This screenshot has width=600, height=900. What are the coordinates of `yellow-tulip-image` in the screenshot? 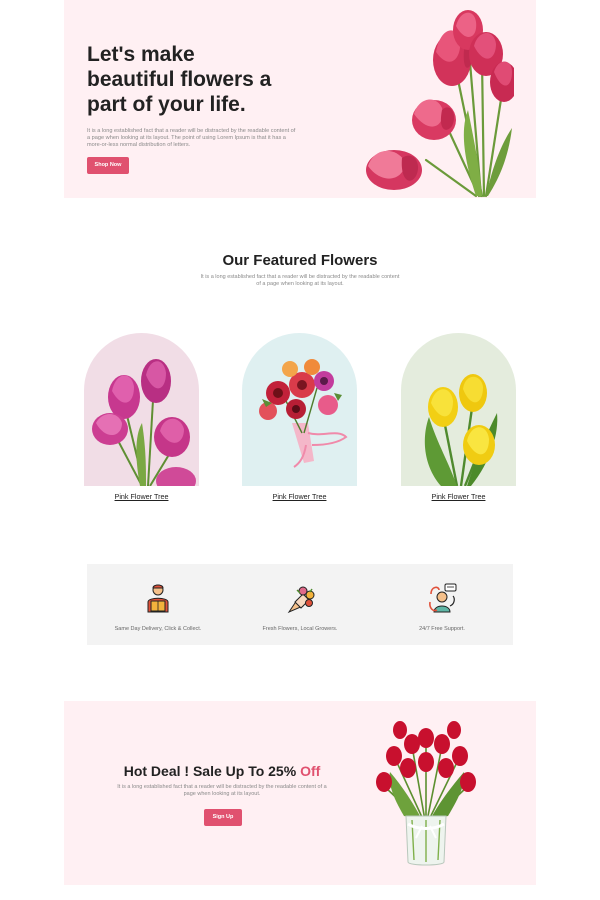 It's located at (461, 430).